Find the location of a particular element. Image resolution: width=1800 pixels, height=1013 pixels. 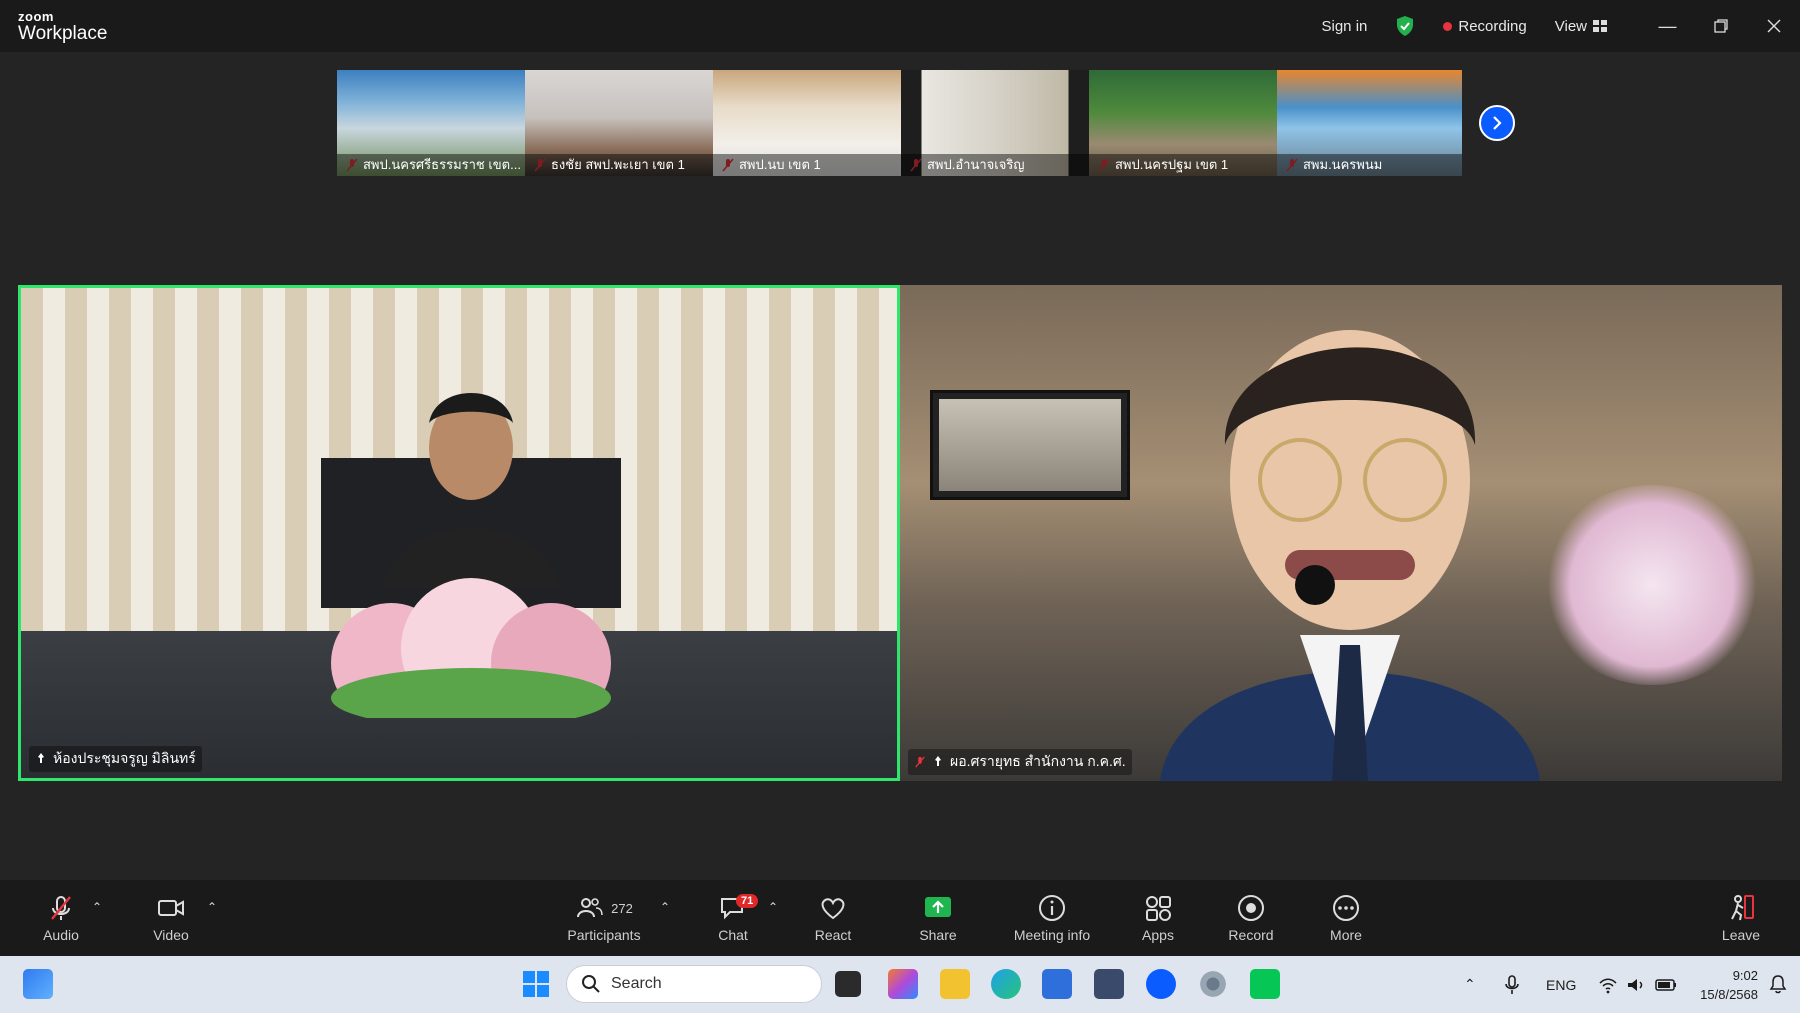

participants-icon is located at coordinates (590, 908).